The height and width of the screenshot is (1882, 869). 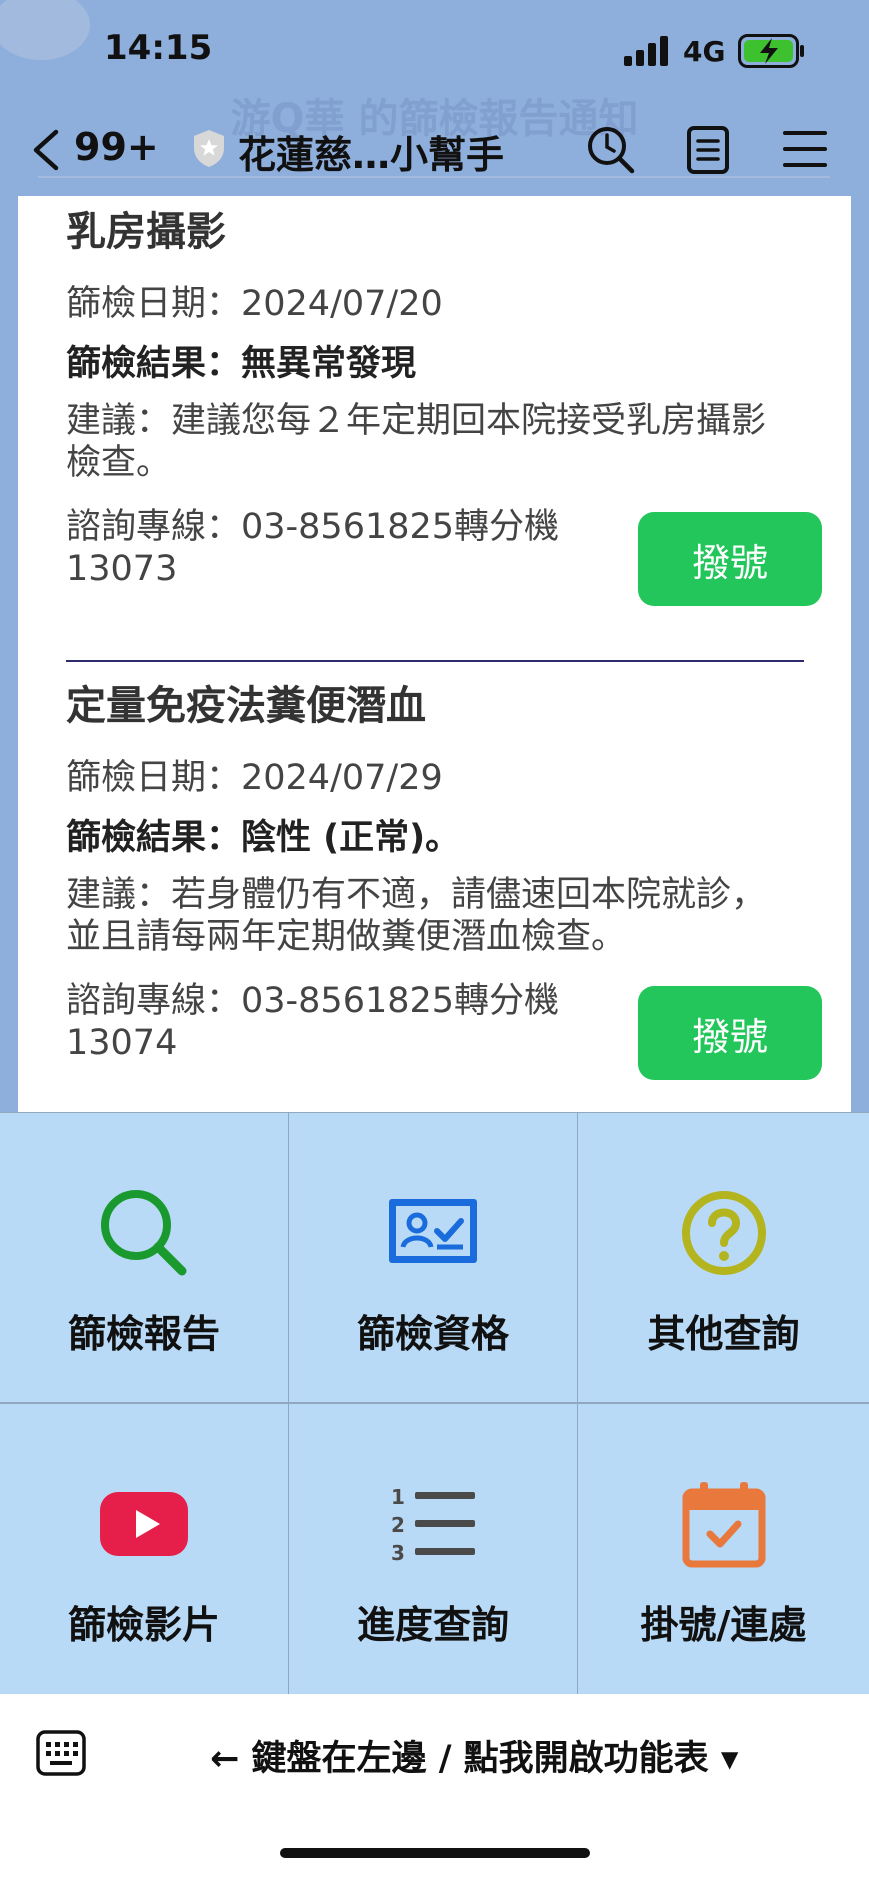 What do you see at coordinates (46, 150) in the screenshot?
I see `back-chevron-icon` at bounding box center [46, 150].